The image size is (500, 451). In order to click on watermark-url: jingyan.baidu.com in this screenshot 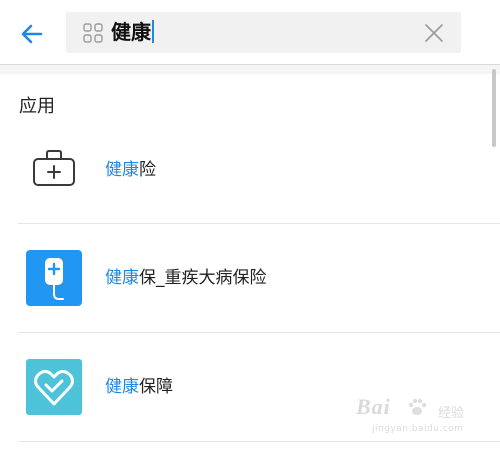, I will do `click(418, 429)`.